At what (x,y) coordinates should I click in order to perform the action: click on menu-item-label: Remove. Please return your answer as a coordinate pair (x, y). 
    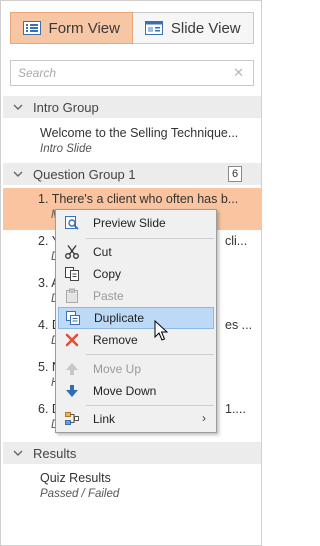
    Looking at the image, I should click on (115, 340).